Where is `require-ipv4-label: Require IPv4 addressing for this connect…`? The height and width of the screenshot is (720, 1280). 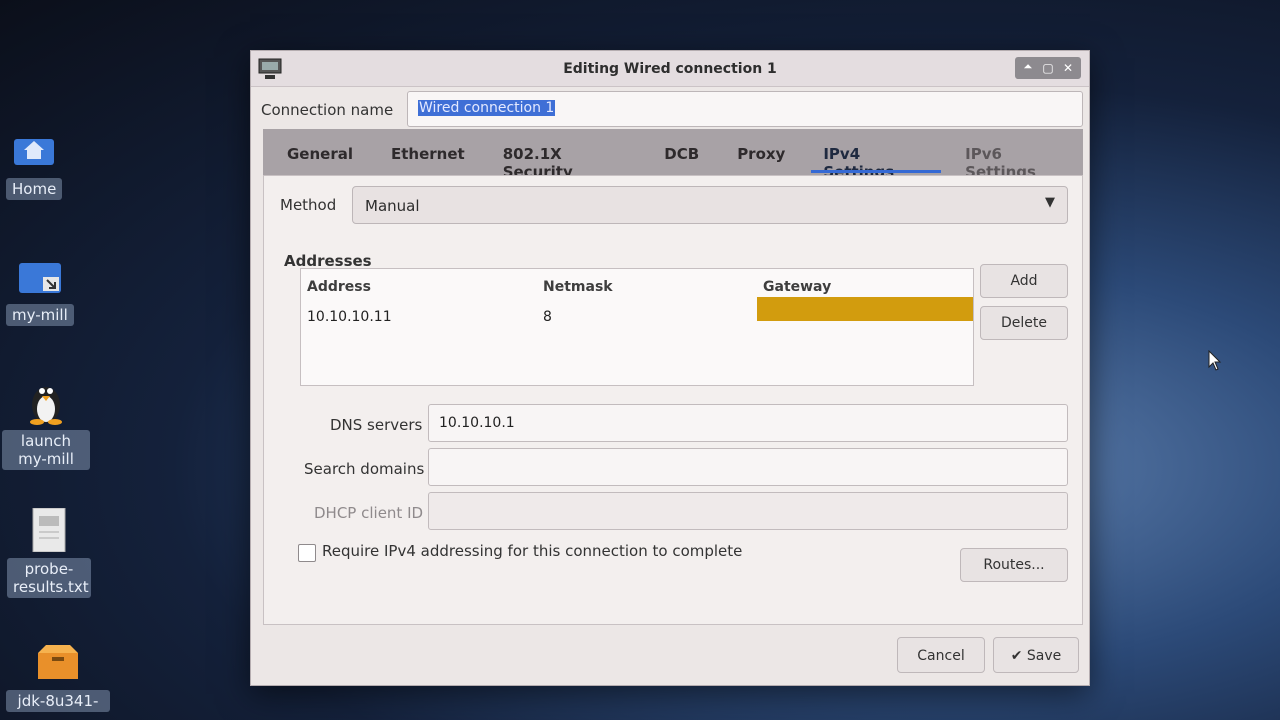 require-ipv4-label: Require IPv4 addressing for this connect… is located at coordinates (532, 551).